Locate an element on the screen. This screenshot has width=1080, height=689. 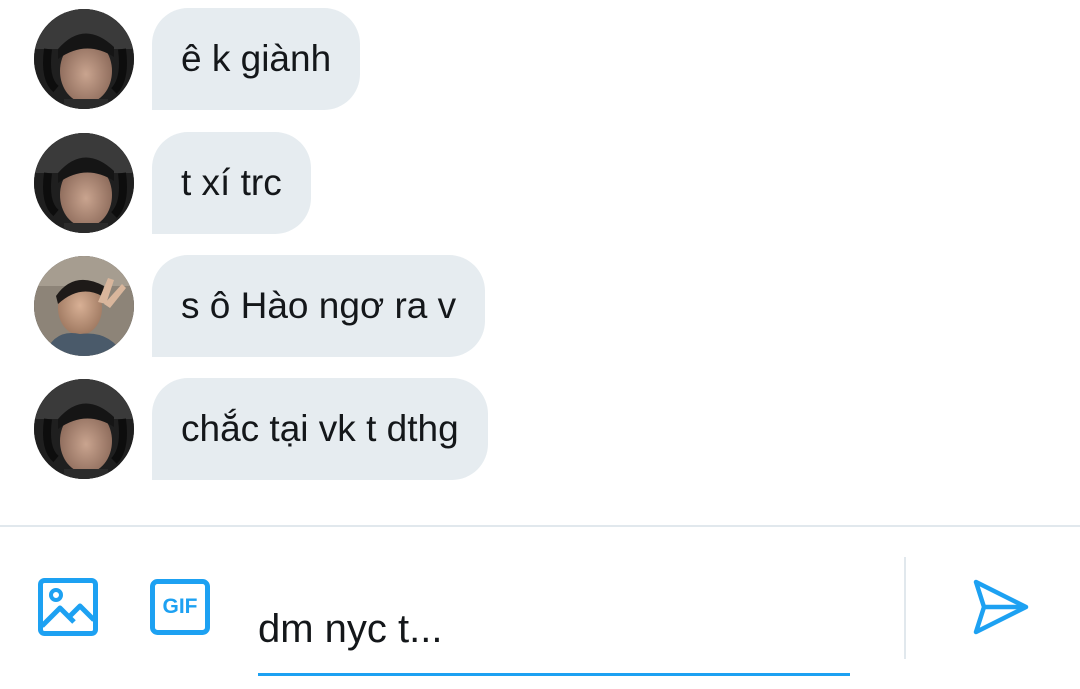
message-bubble: ê k giành is located at coordinates (256, 59).